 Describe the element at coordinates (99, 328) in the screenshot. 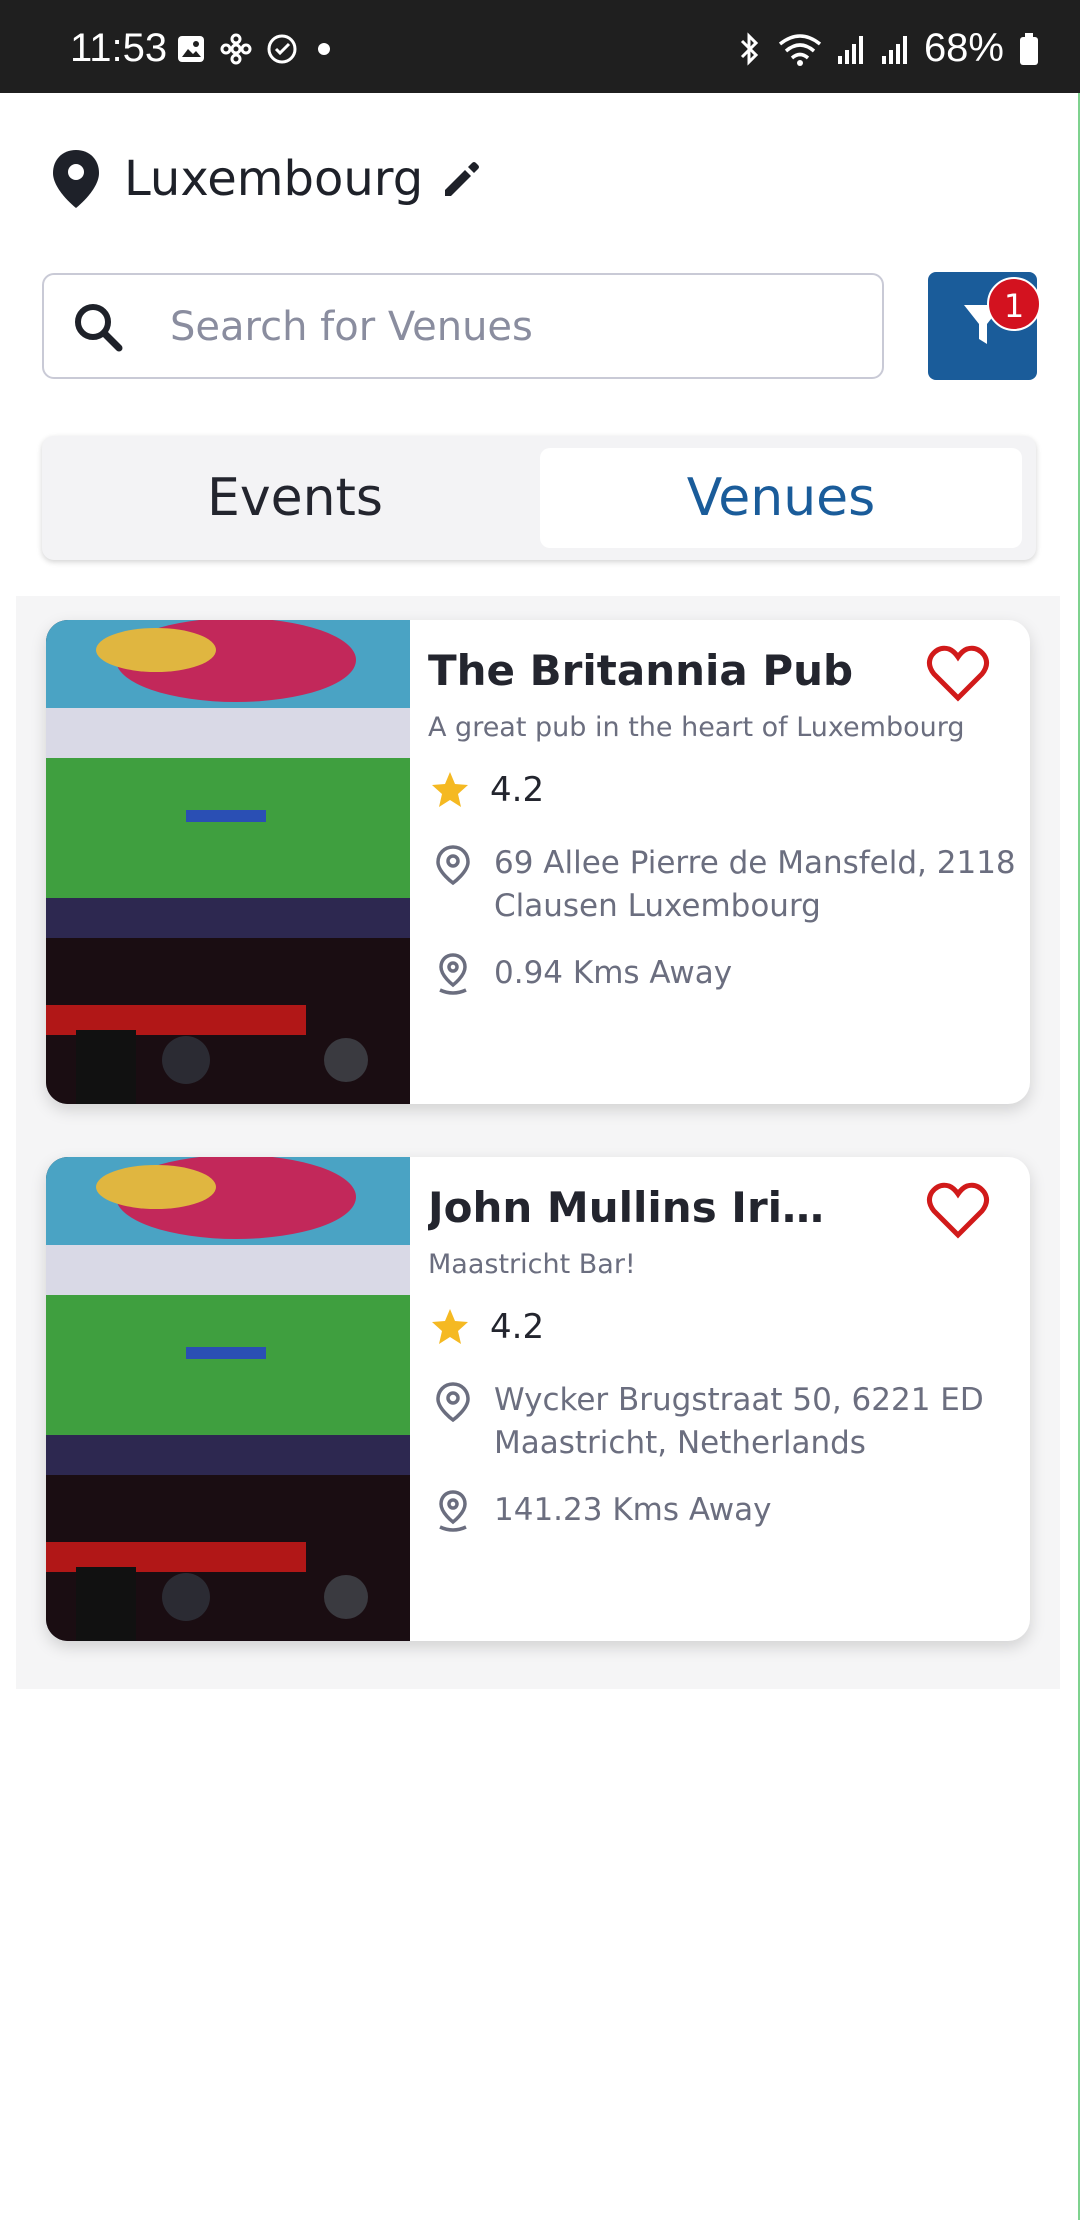

I see `search-icon` at that location.